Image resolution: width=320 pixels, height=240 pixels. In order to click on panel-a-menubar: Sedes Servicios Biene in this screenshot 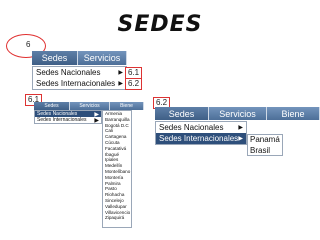, I will do `click(89, 106)`.